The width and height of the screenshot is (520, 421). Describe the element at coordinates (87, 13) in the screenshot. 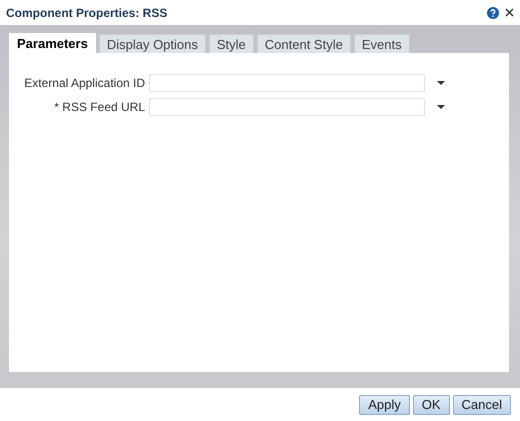

I see `window-title: Component Properties: RSS` at that location.